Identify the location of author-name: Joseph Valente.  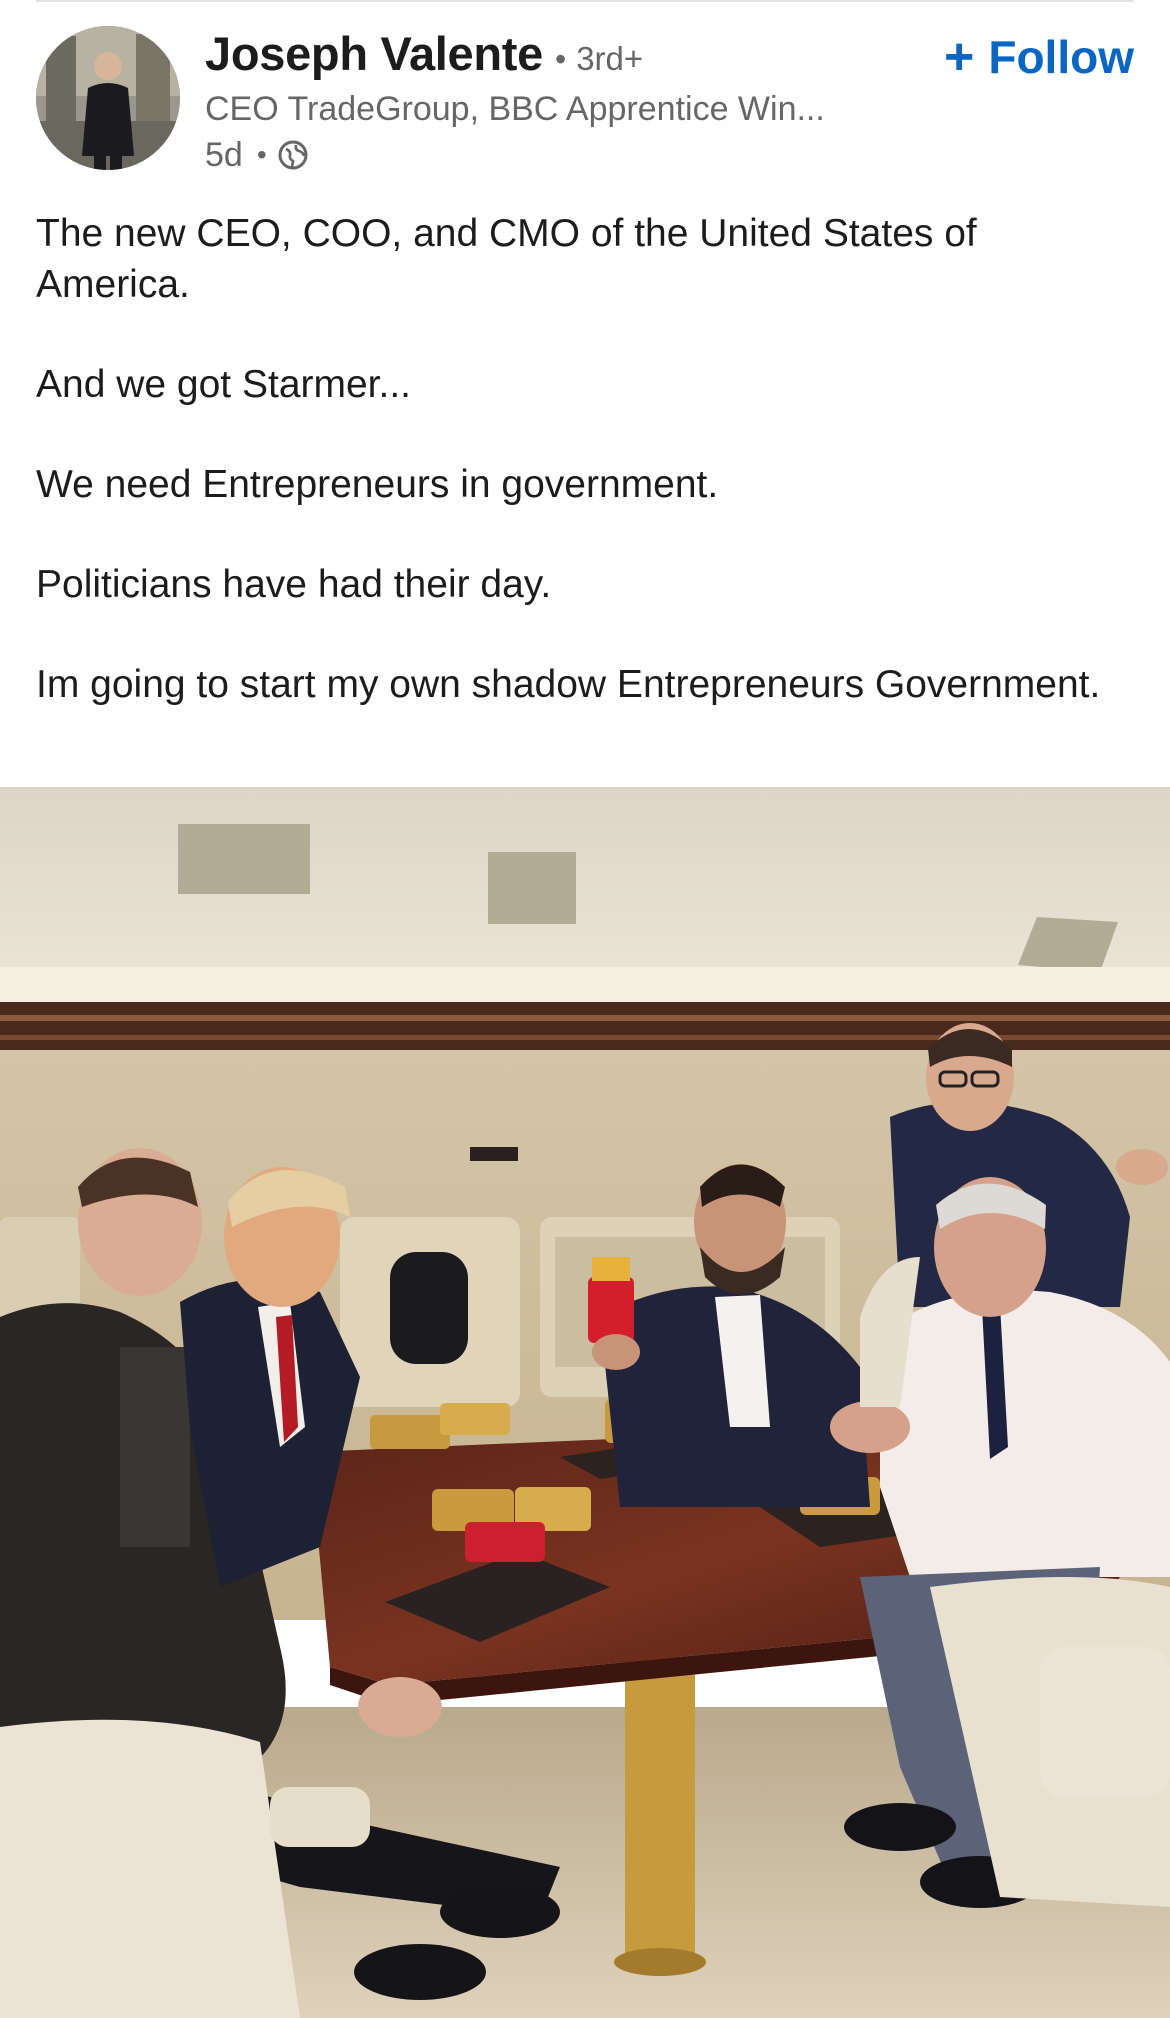
(374, 53).